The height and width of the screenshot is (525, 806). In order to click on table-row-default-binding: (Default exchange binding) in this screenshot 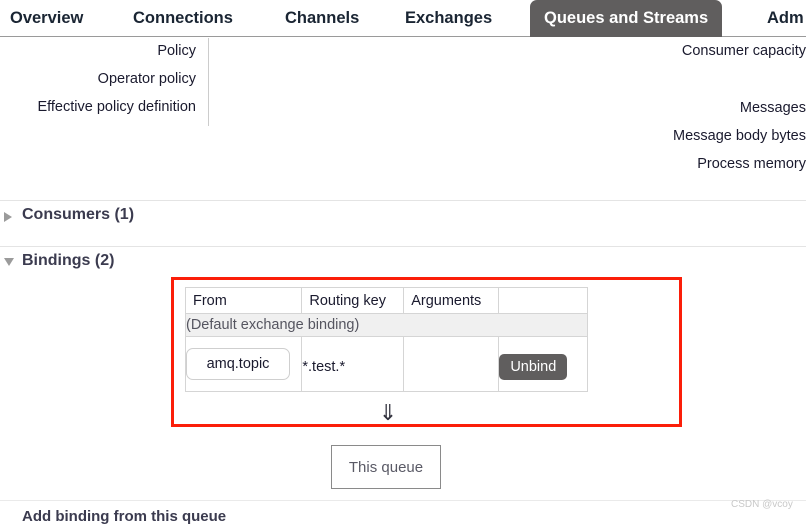, I will do `click(386, 325)`.